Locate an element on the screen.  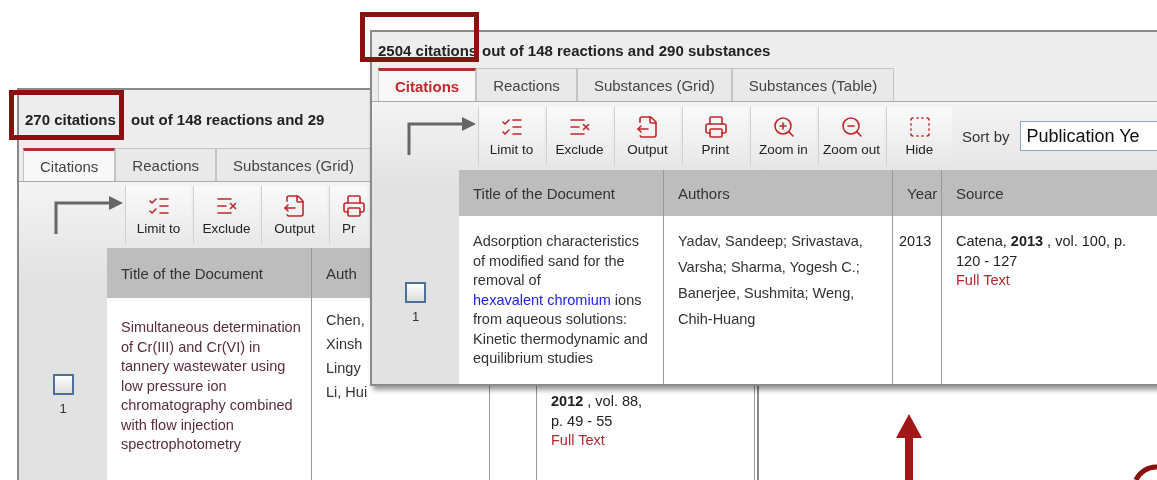
toolbar-button: Zoom out is located at coordinates (851, 136).